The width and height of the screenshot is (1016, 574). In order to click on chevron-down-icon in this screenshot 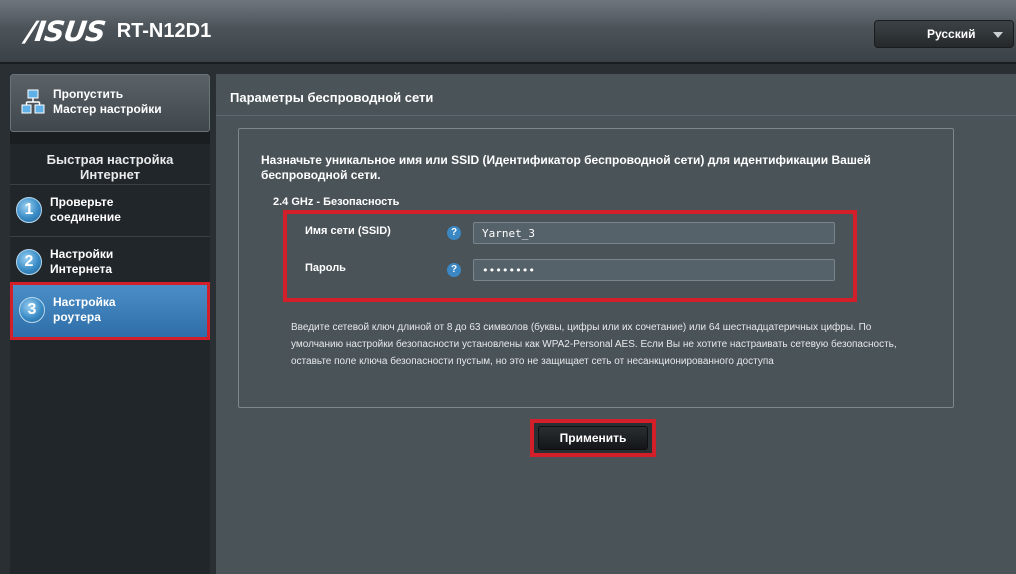, I will do `click(998, 35)`.